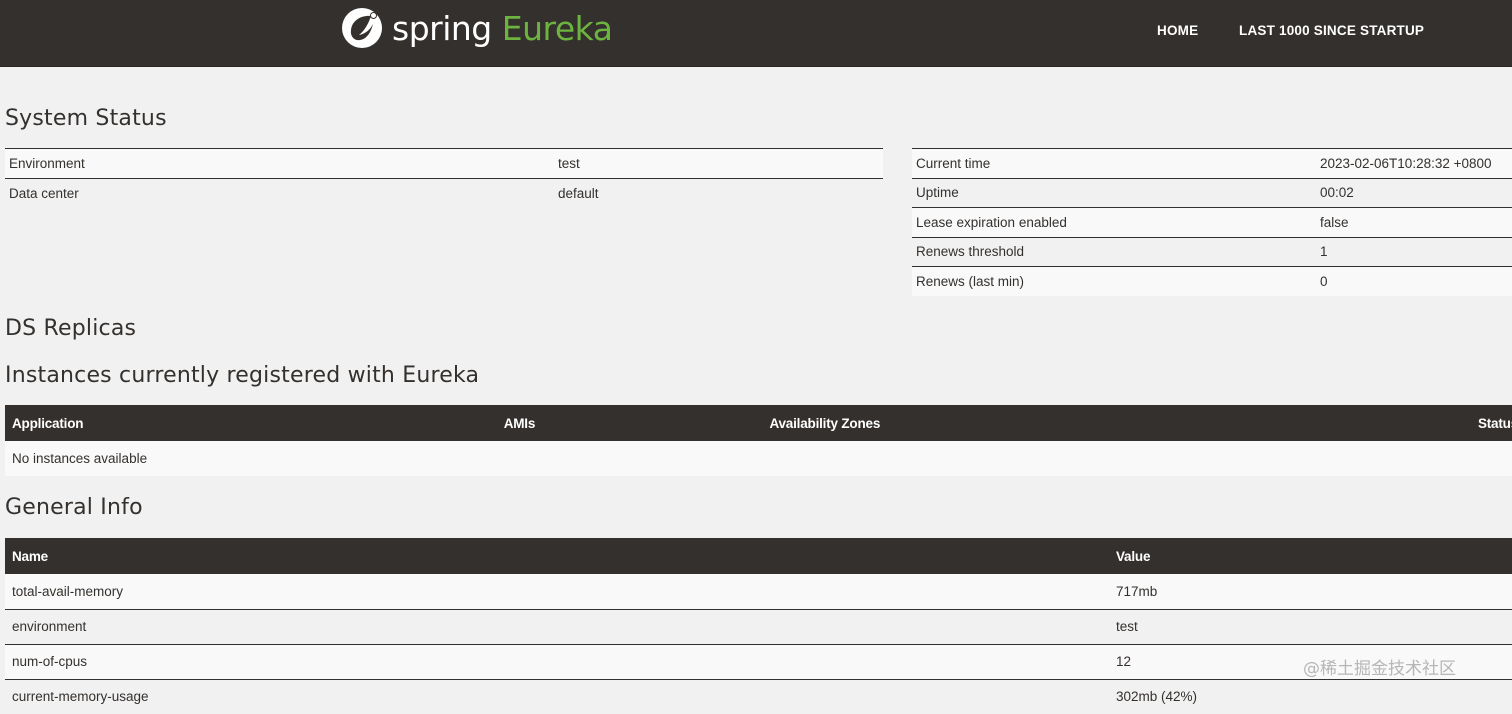 The width and height of the screenshot is (1512, 714). What do you see at coordinates (1491, 423) in the screenshot?
I see `column-header-status: Status` at bounding box center [1491, 423].